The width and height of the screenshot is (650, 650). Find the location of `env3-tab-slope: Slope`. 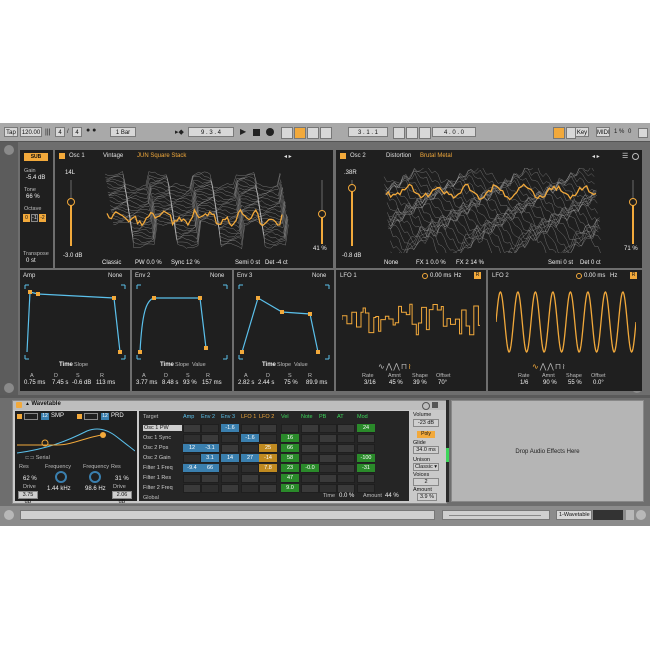

env3-tab-slope: Slope is located at coordinates (284, 365).